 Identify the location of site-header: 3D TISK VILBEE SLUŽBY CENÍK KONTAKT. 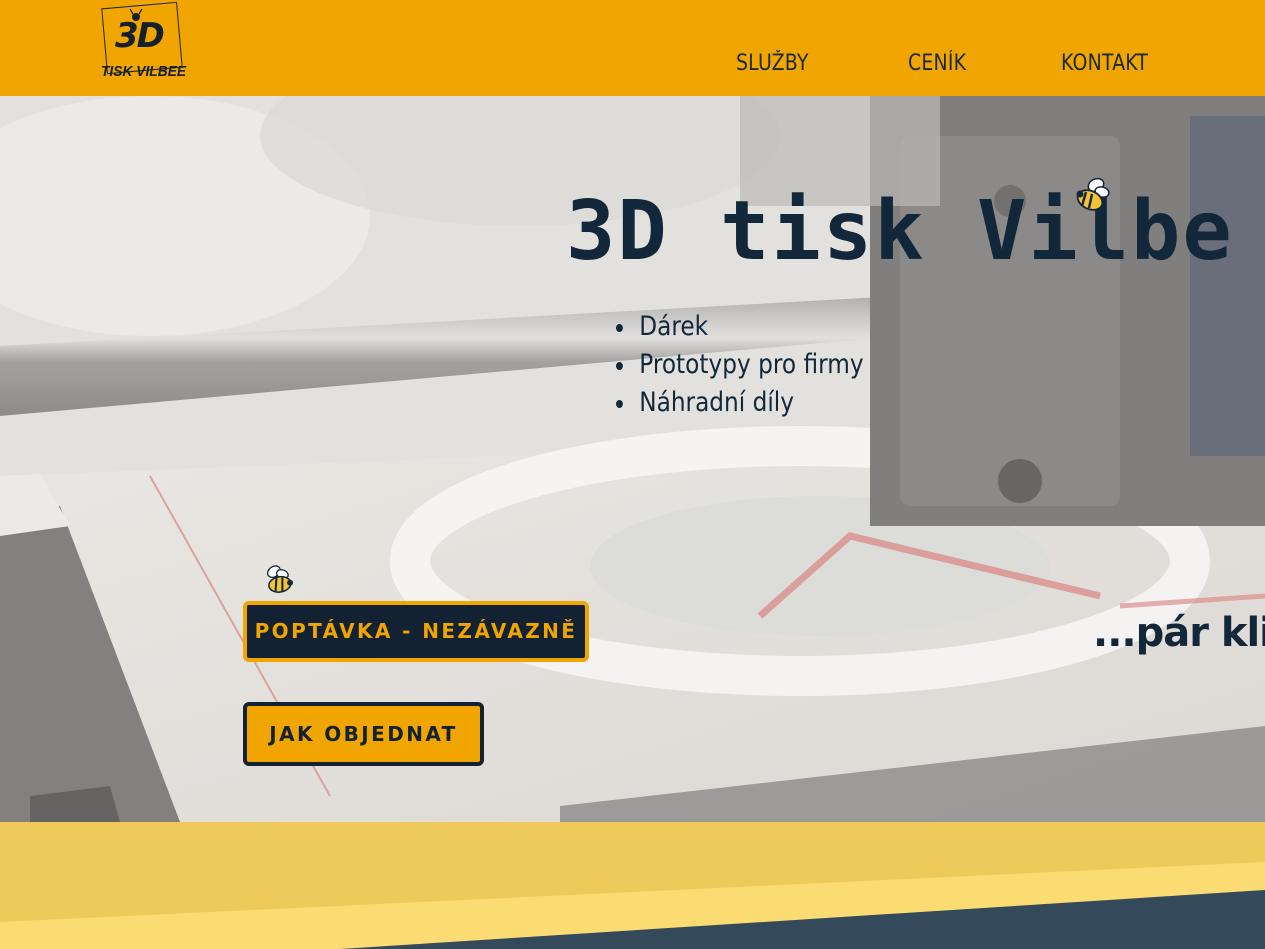
(632, 48).